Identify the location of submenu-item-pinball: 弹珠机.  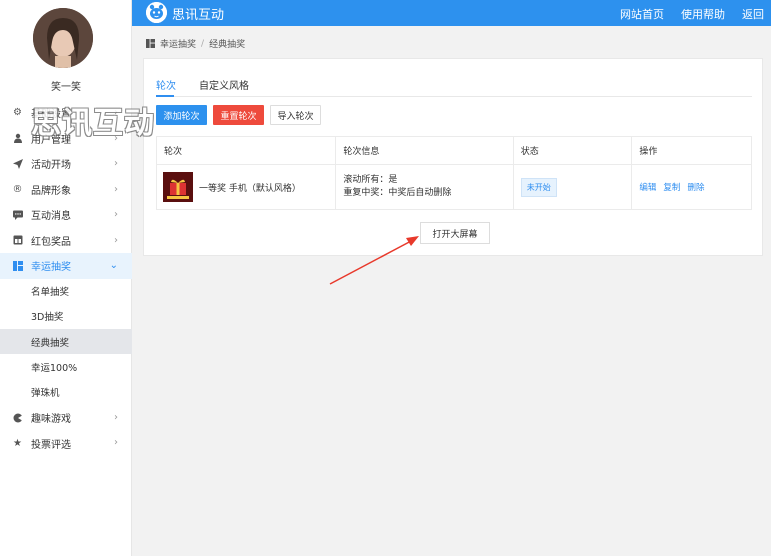
(66, 392).